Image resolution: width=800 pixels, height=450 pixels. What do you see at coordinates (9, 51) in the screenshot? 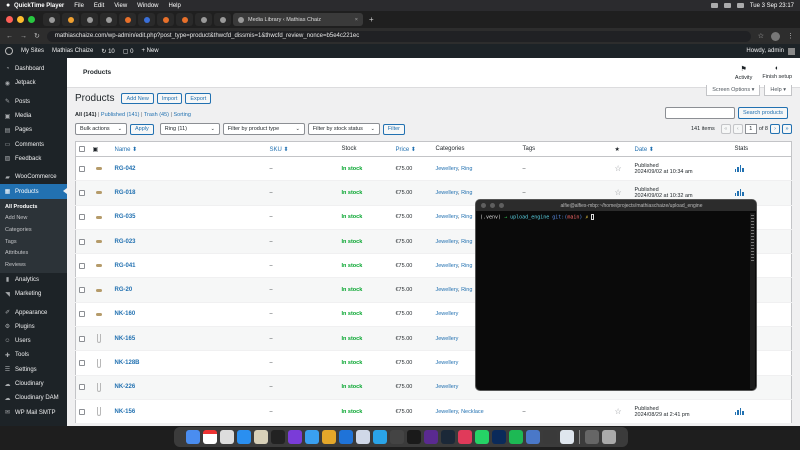
I see `wordpress-logo-icon` at bounding box center [9, 51].